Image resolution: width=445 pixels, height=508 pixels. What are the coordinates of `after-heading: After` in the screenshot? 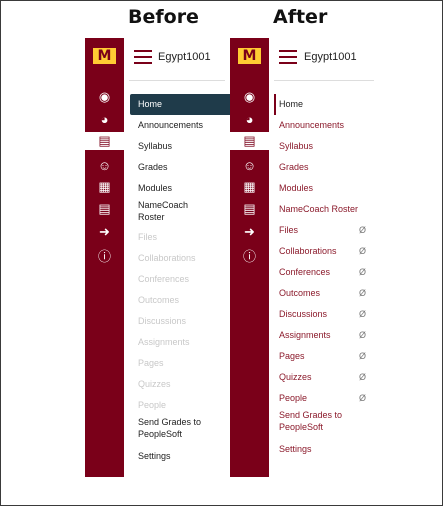 It's located at (300, 17).